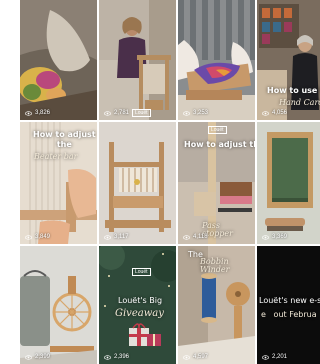 This screenshot has width=320, height=364. What do you see at coordinates (43, 237) in the screenshot?
I see `view-count-label: 3,849` at bounding box center [43, 237].